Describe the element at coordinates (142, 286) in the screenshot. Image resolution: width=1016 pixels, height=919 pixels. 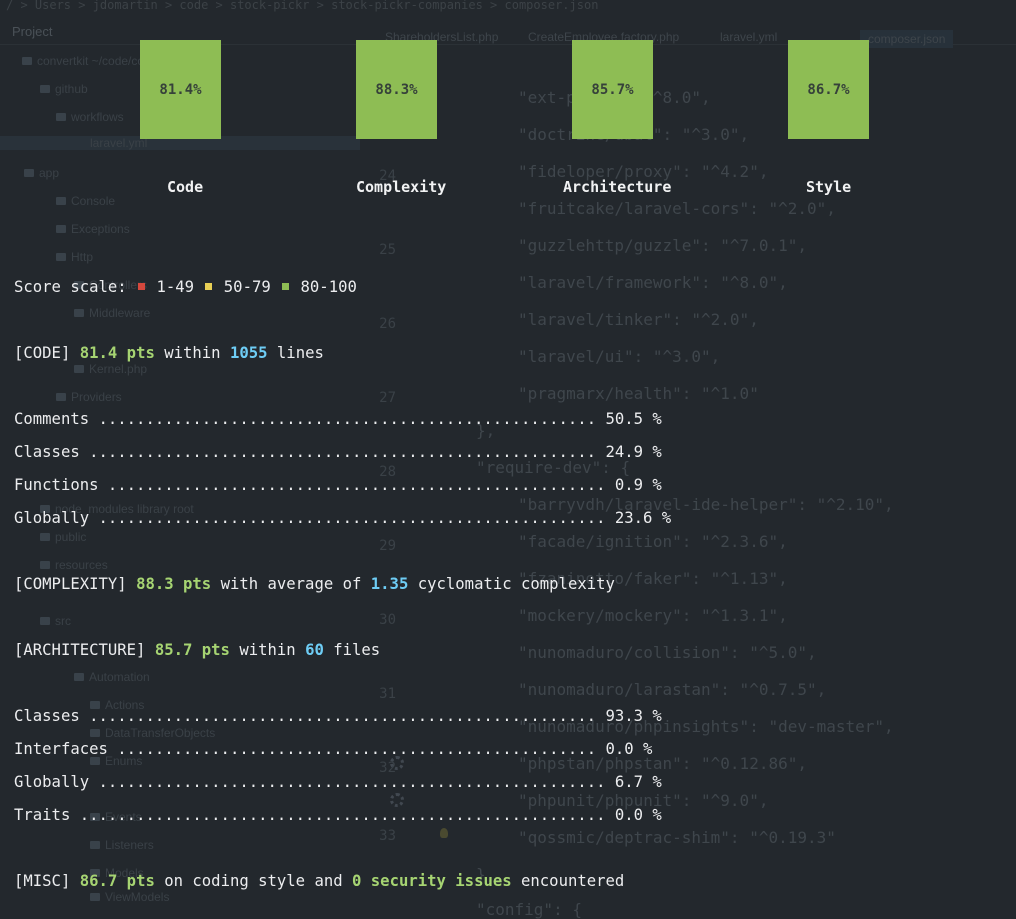
I see `red-square-icon` at that location.